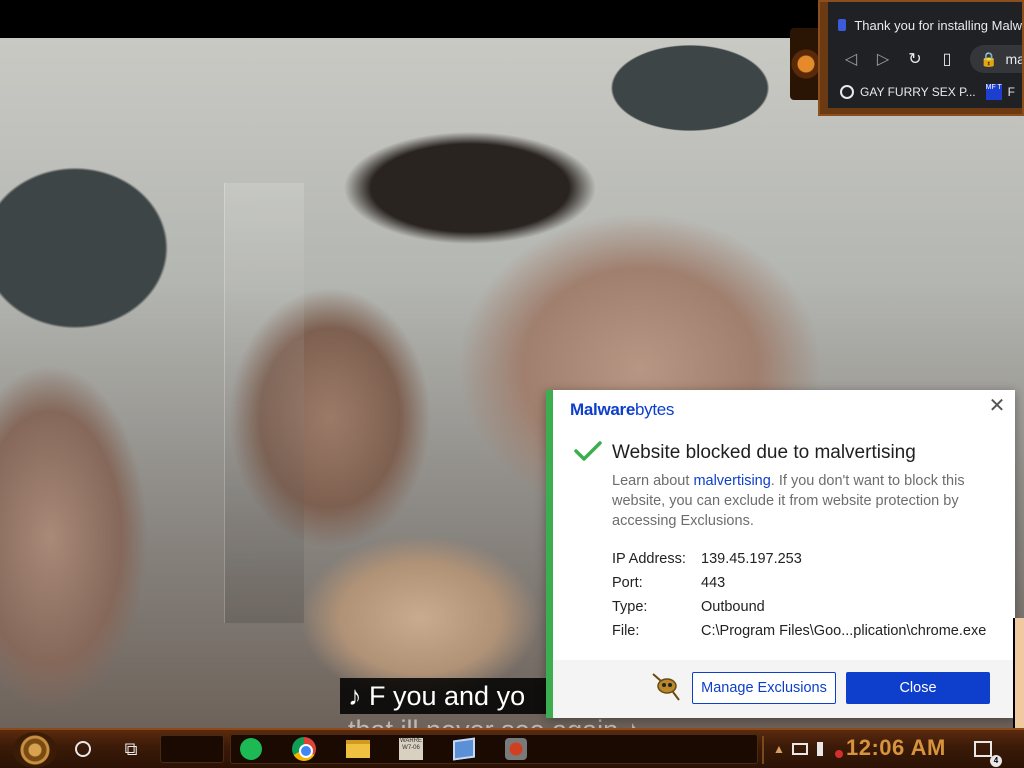  Describe the element at coordinates (627, 583) in the screenshot. I see `detail-key: Port:` at that location.